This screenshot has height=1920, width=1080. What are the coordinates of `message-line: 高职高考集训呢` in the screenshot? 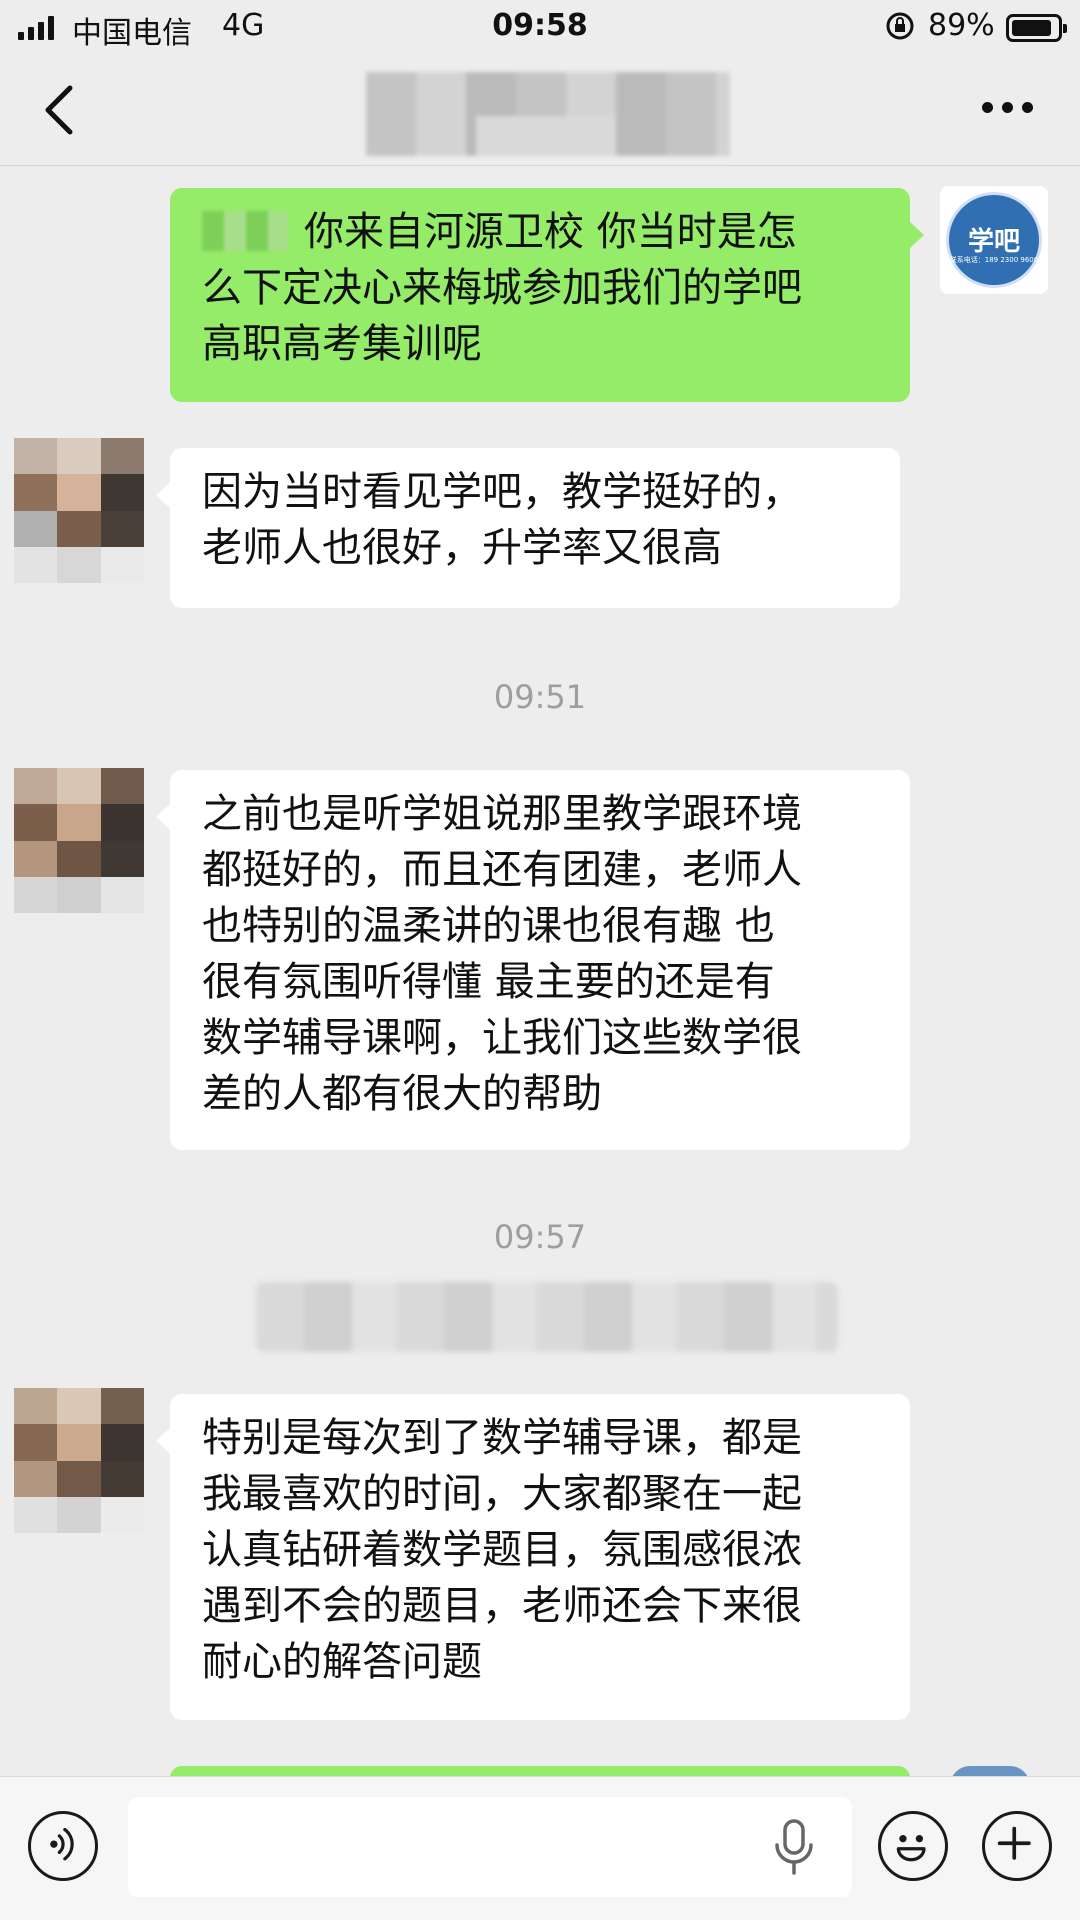 It's located at (342, 344).